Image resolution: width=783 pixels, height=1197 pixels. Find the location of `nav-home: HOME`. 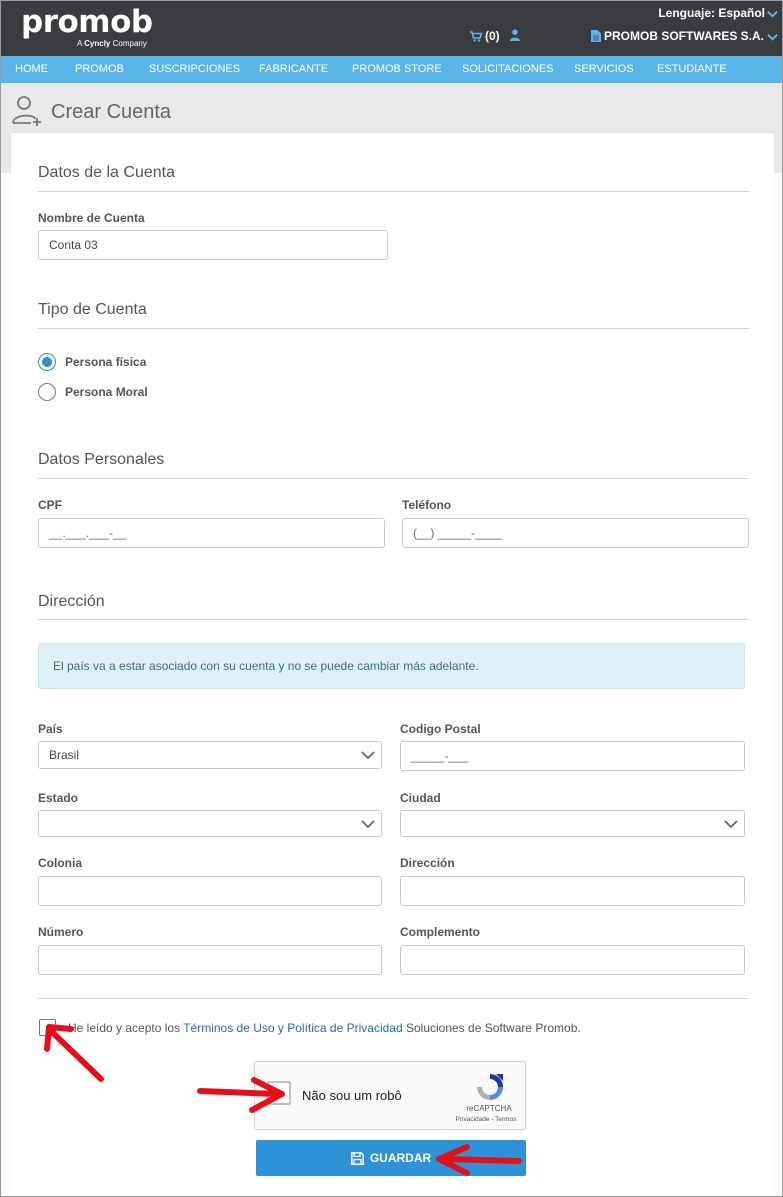

nav-home: HOME is located at coordinates (31, 69).